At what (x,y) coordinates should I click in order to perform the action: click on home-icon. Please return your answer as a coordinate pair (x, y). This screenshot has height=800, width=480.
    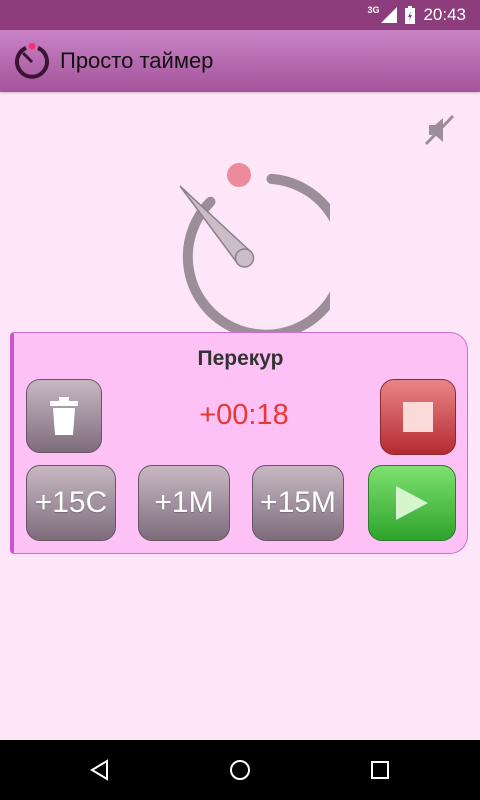
    Looking at the image, I should click on (240, 770).